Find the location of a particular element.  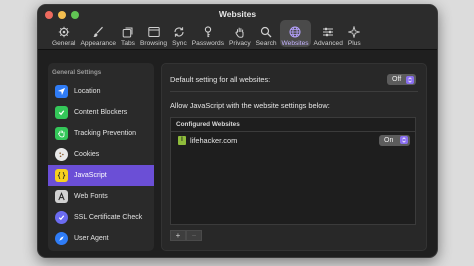

tab-sync: Sync is located at coordinates (179, 33).